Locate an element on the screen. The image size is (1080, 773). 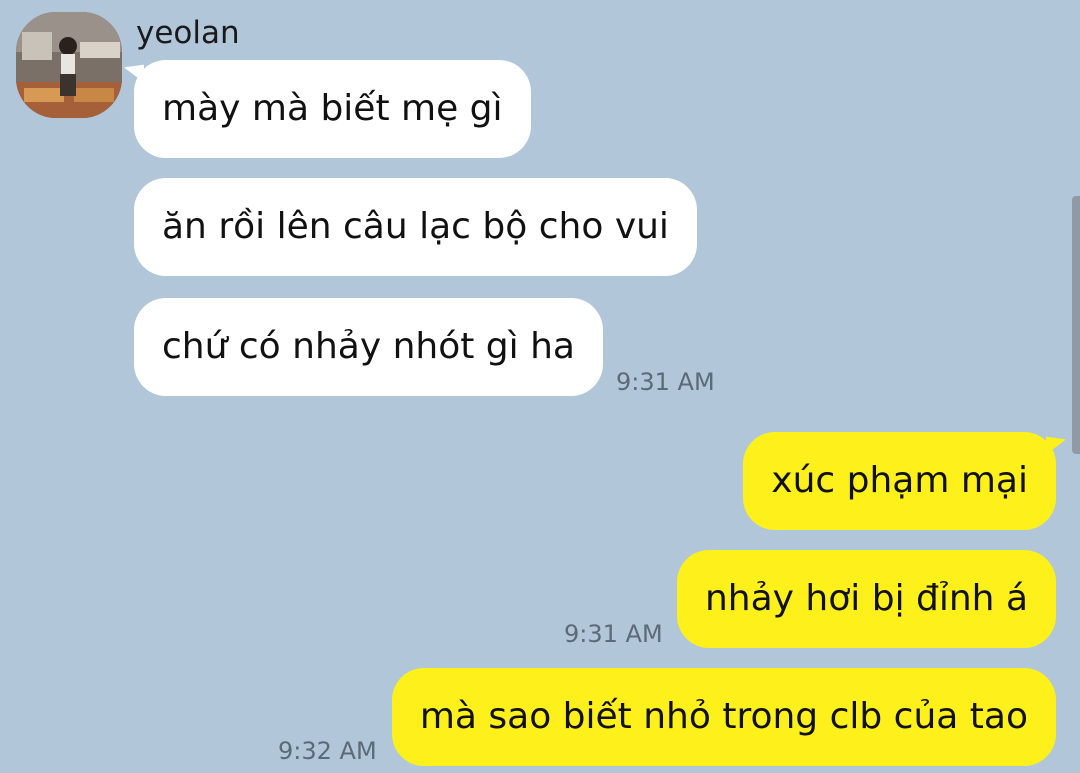
message-text: nhảy hơi bị đỉnh á is located at coordinates (866, 598).